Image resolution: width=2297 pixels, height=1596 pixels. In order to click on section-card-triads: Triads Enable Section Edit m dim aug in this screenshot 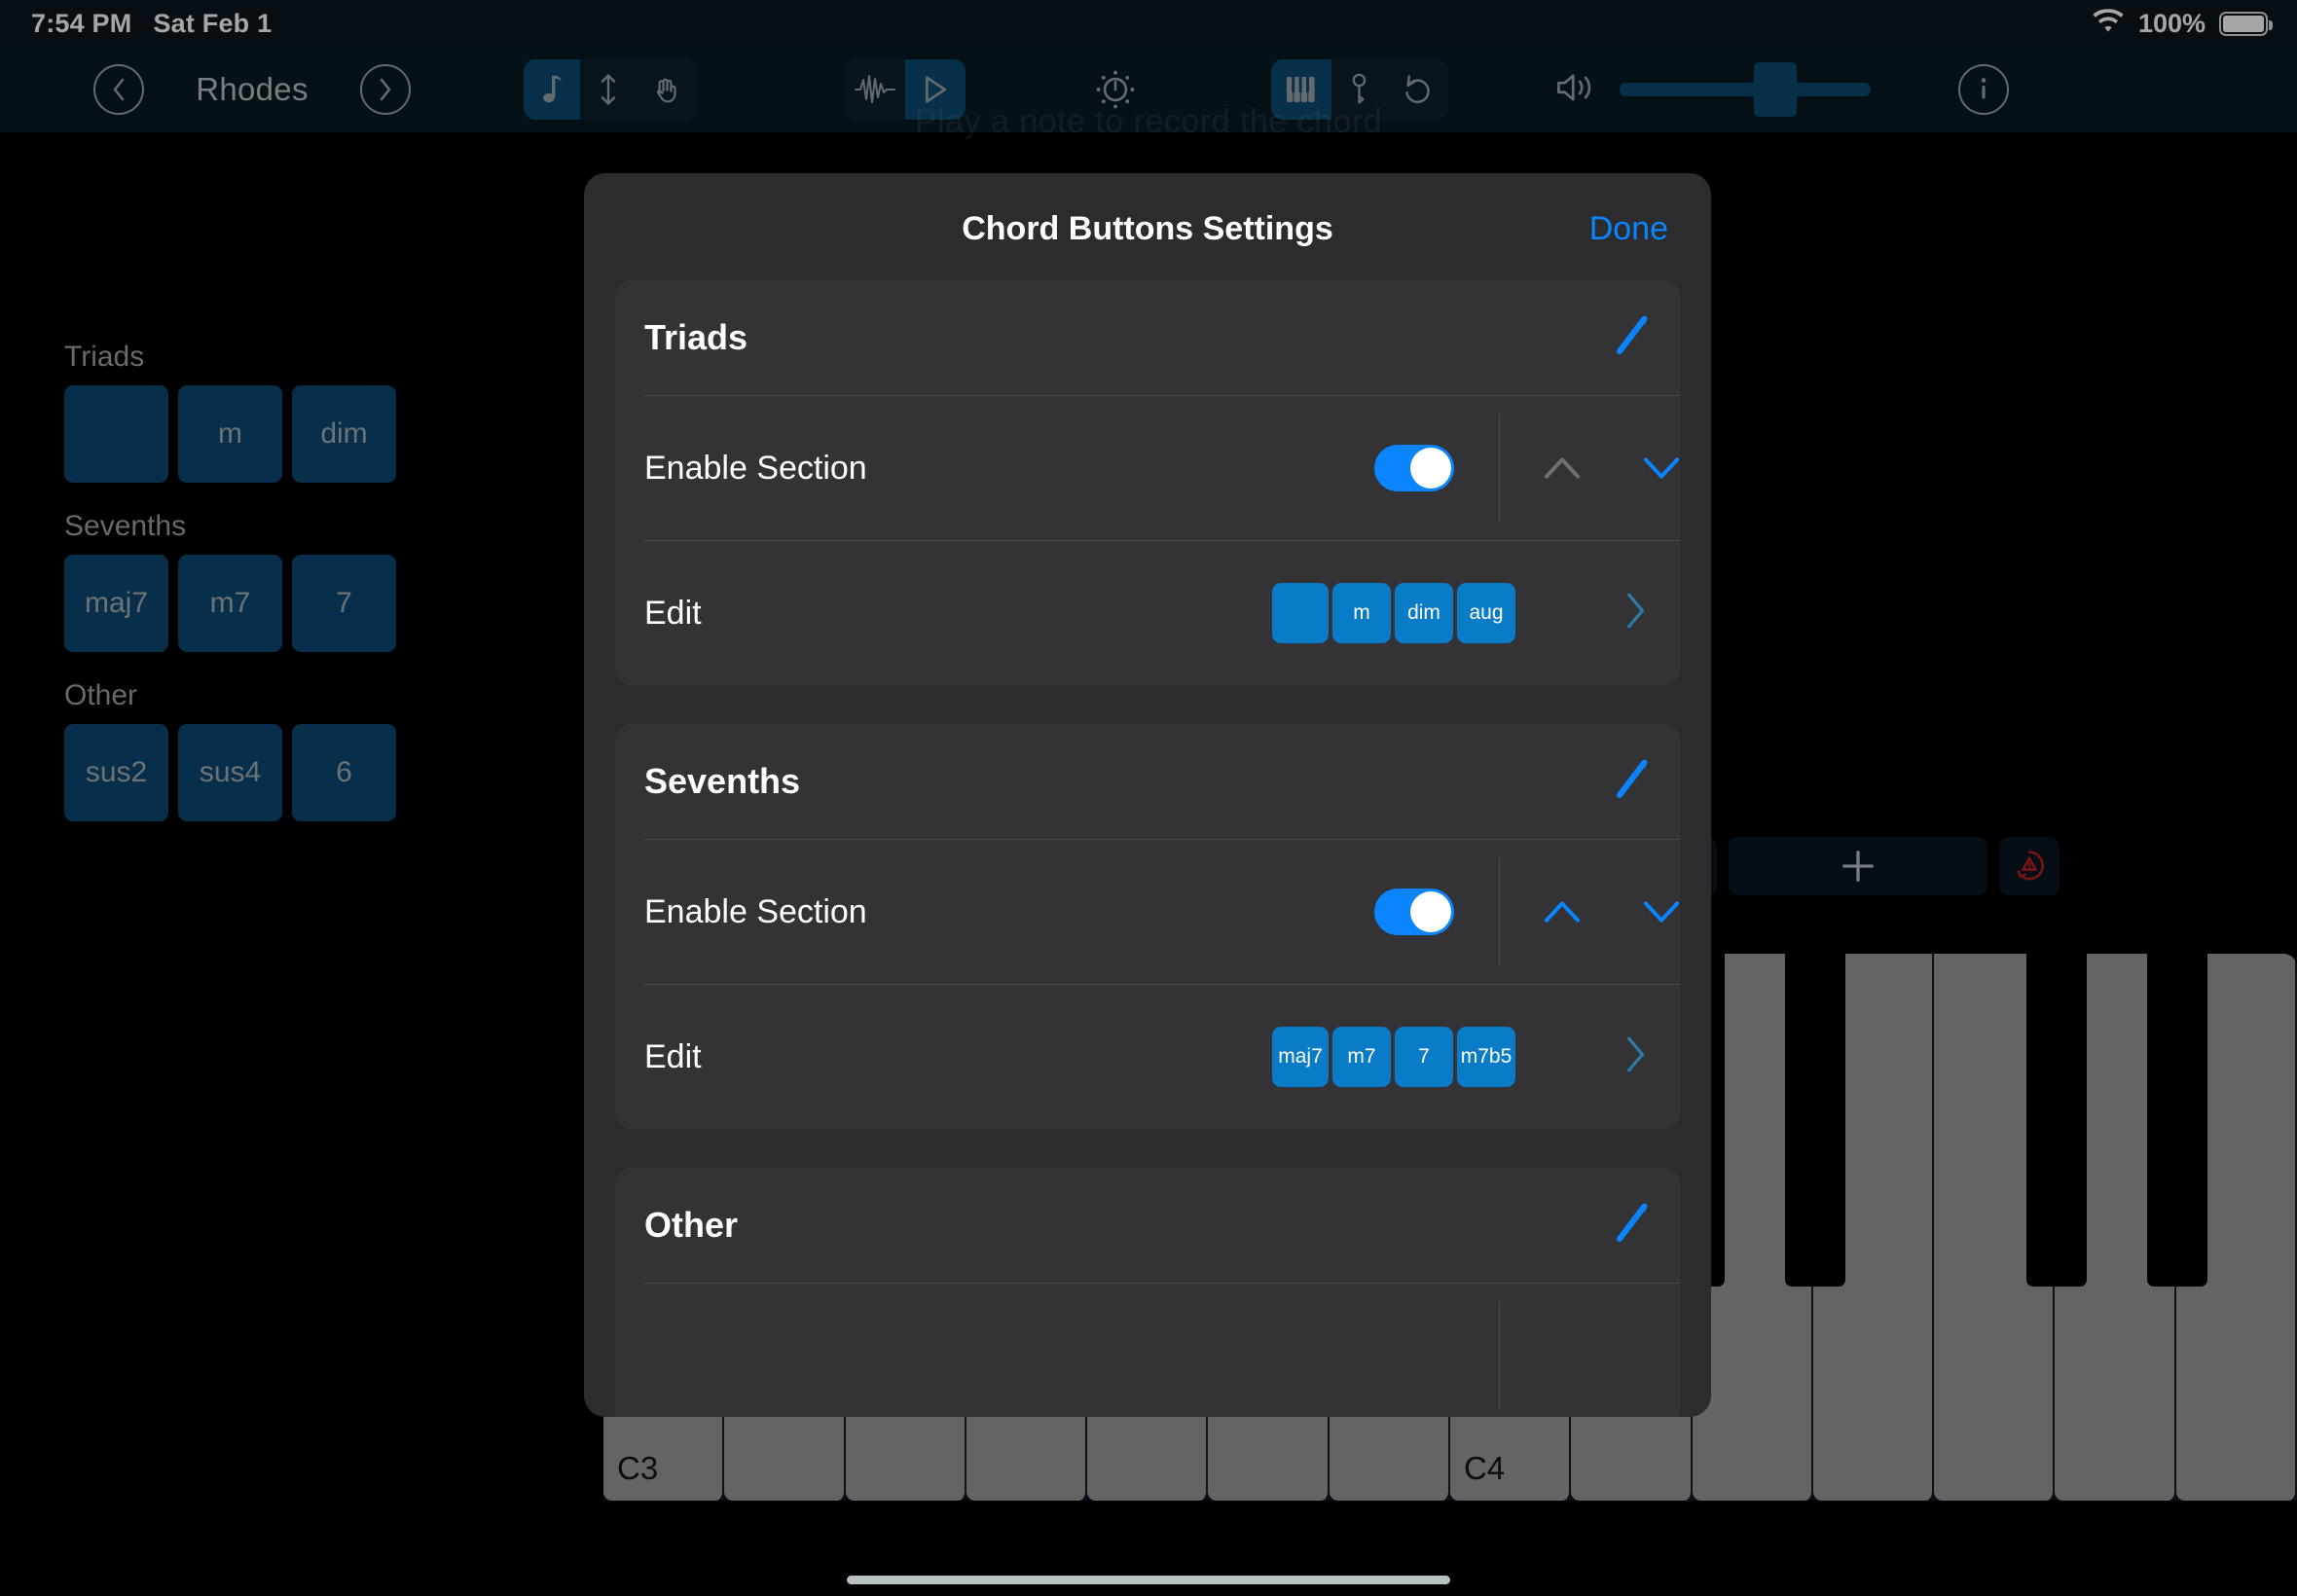, I will do `click(1147, 482)`.